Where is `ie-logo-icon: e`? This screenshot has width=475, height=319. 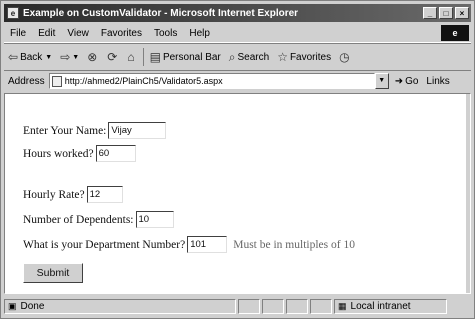
ie-logo-icon: e is located at coordinates (455, 33).